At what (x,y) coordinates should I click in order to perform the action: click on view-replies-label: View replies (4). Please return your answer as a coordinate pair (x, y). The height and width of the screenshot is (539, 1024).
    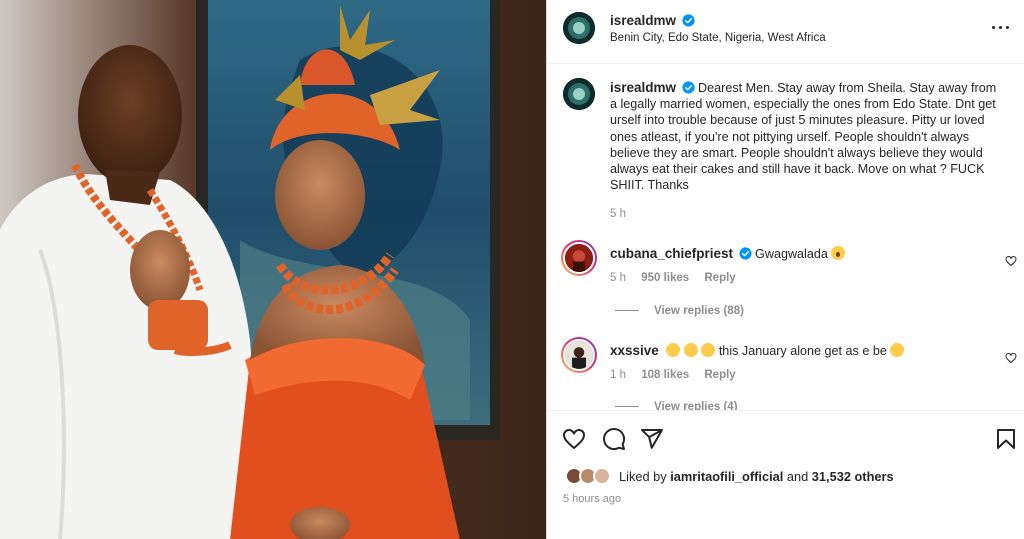
    Looking at the image, I should click on (696, 405).